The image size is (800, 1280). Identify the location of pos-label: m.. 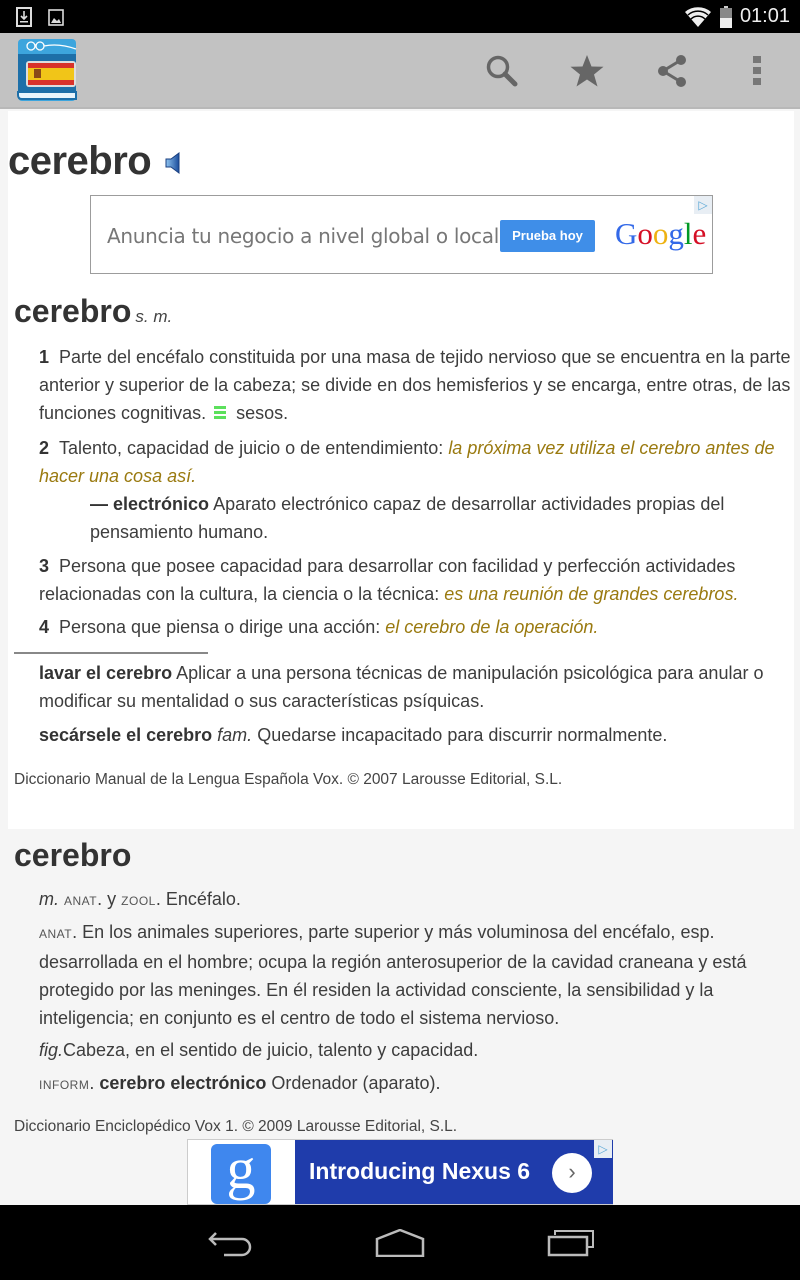
(49, 899).